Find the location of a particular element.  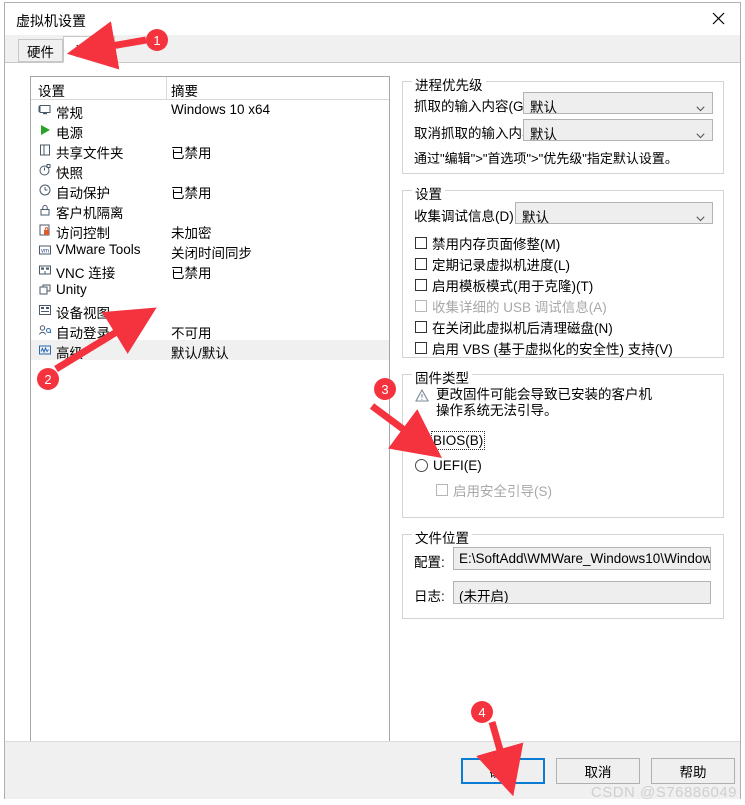

debug-info-label: 收集调试信息(D): is located at coordinates (466, 216).